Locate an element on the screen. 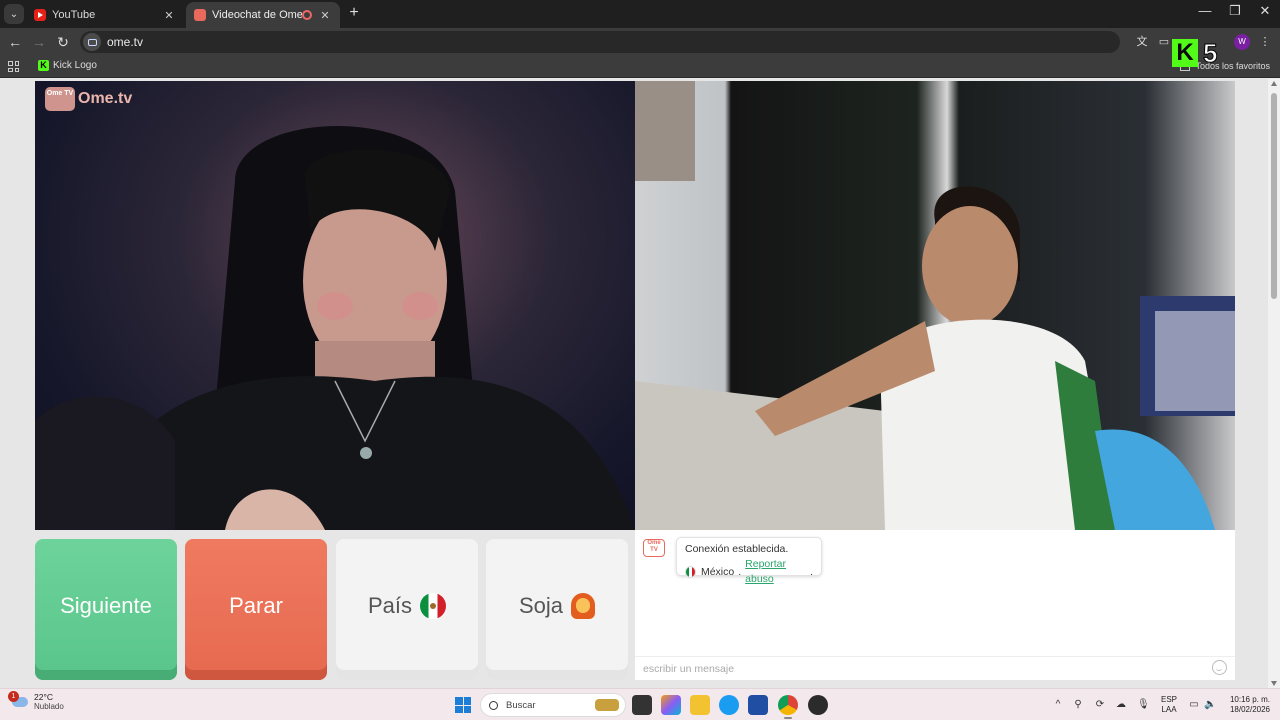 The height and width of the screenshot is (720, 1280). stop-button: Parar is located at coordinates (256, 609).